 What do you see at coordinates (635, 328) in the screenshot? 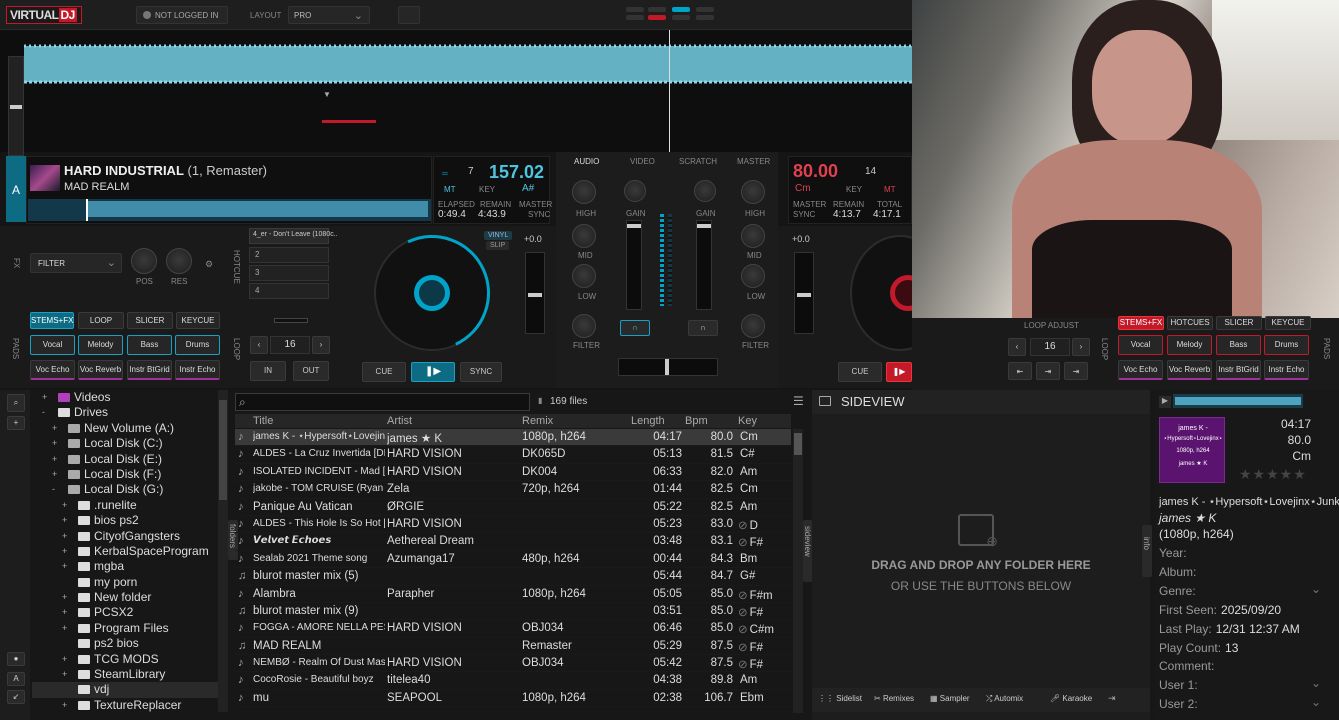
I see `headphone-cue-left-icon: ∩` at bounding box center [635, 328].